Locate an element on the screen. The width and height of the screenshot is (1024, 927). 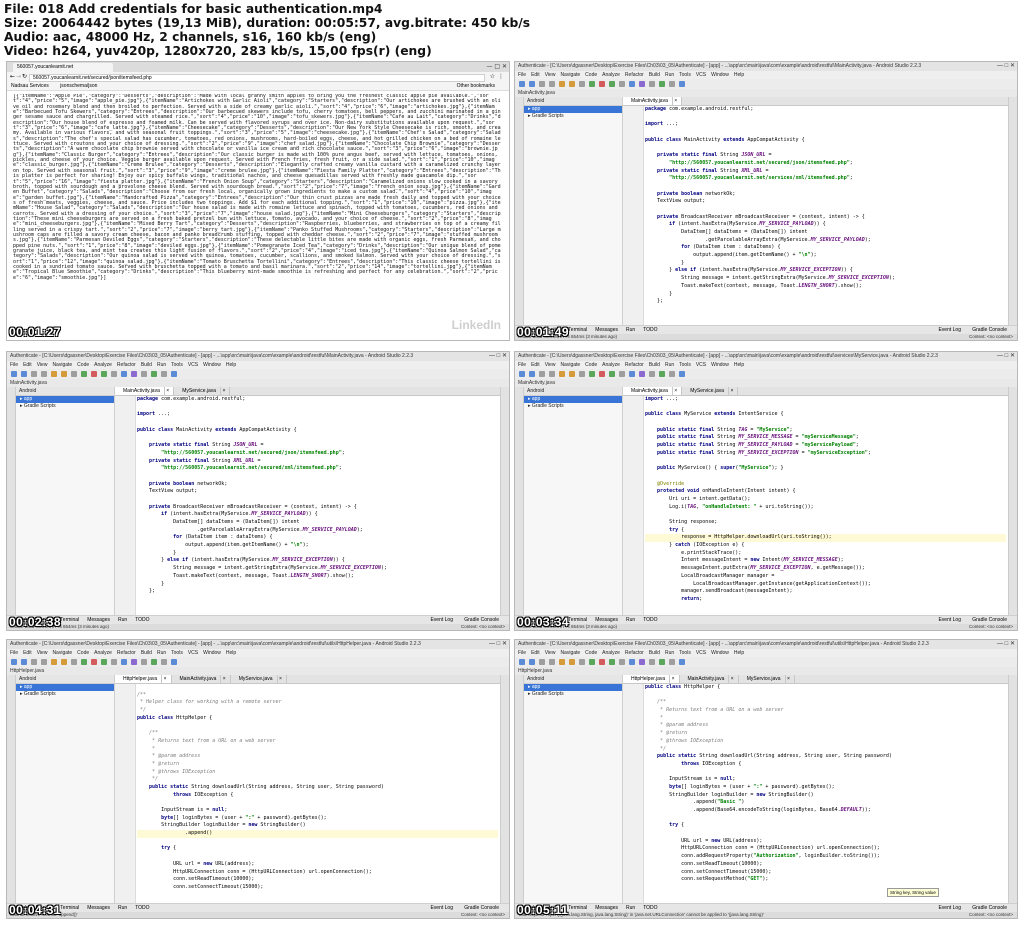
menu-item: Navigate is located at coordinates (570, 653).